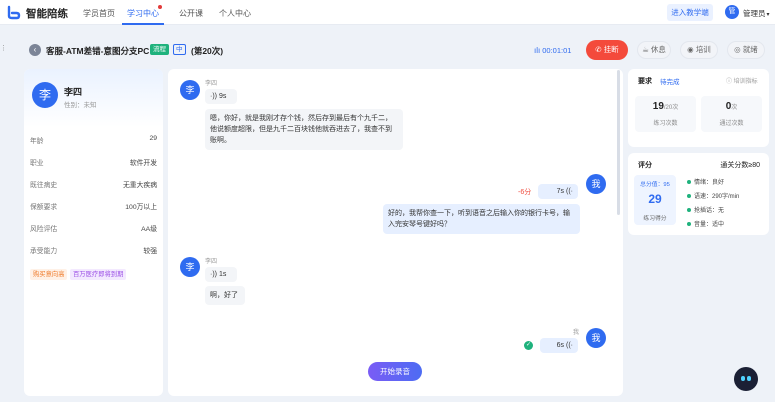  Describe the element at coordinates (44, 251) in the screenshot. I see `info-key: 承受能力` at that location.